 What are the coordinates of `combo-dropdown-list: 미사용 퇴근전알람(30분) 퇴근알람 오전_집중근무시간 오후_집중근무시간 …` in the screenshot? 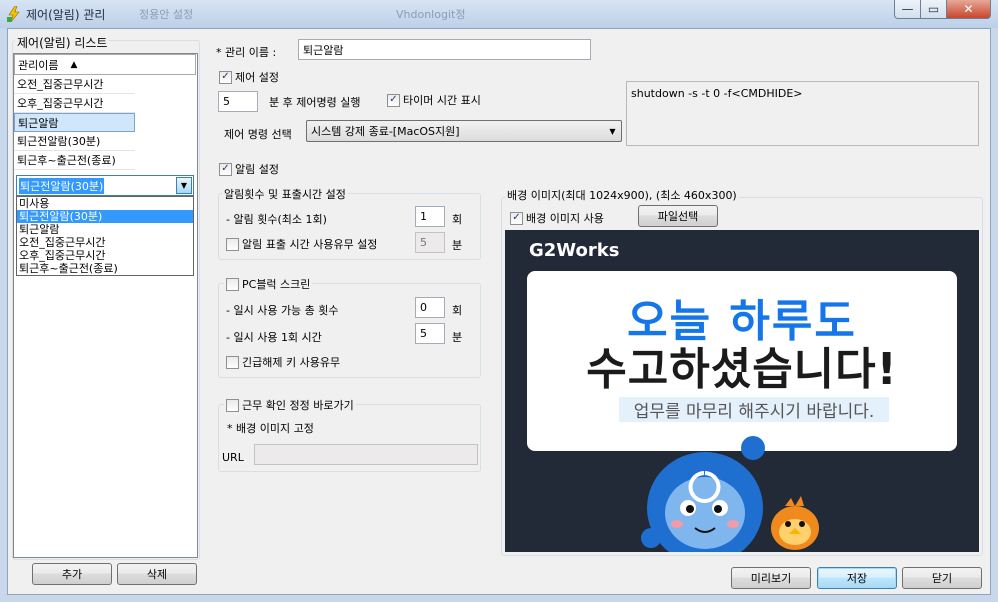 It's located at (105, 236).